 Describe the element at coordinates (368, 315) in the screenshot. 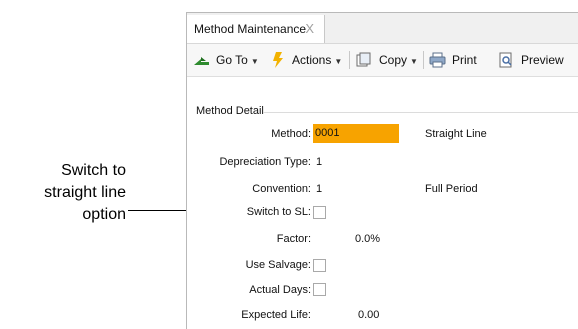

I see `expected-life-value: 0.00` at that location.